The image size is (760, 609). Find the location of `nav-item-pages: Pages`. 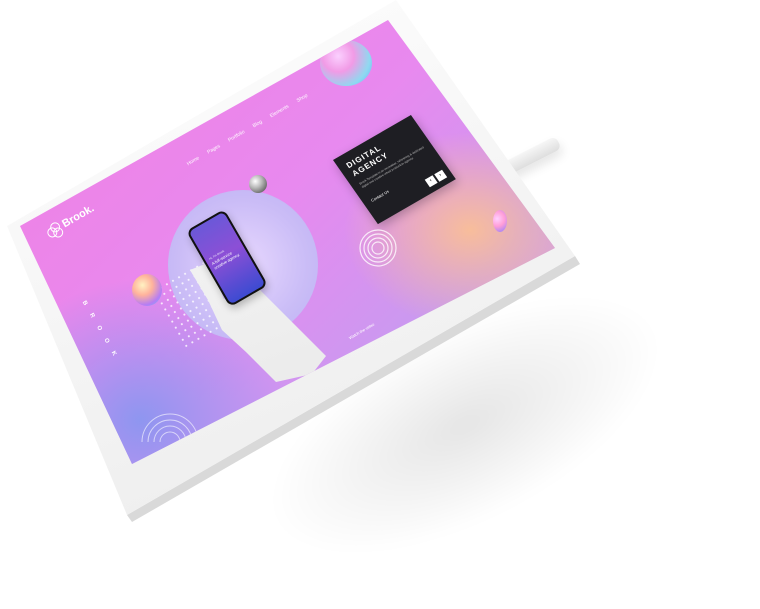

nav-item-pages: Pages is located at coordinates (213, 149).